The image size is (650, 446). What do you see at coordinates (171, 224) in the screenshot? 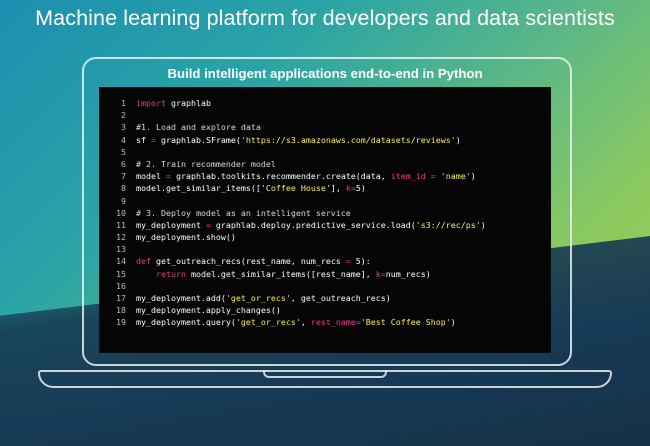
I see `code-token: my_deployment` at bounding box center [171, 224].